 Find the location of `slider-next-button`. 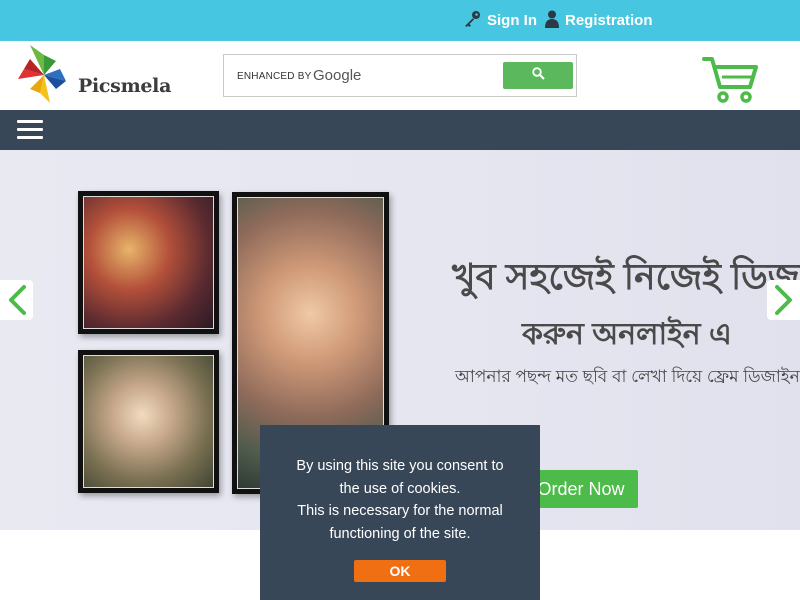

slider-next-button is located at coordinates (783, 300).